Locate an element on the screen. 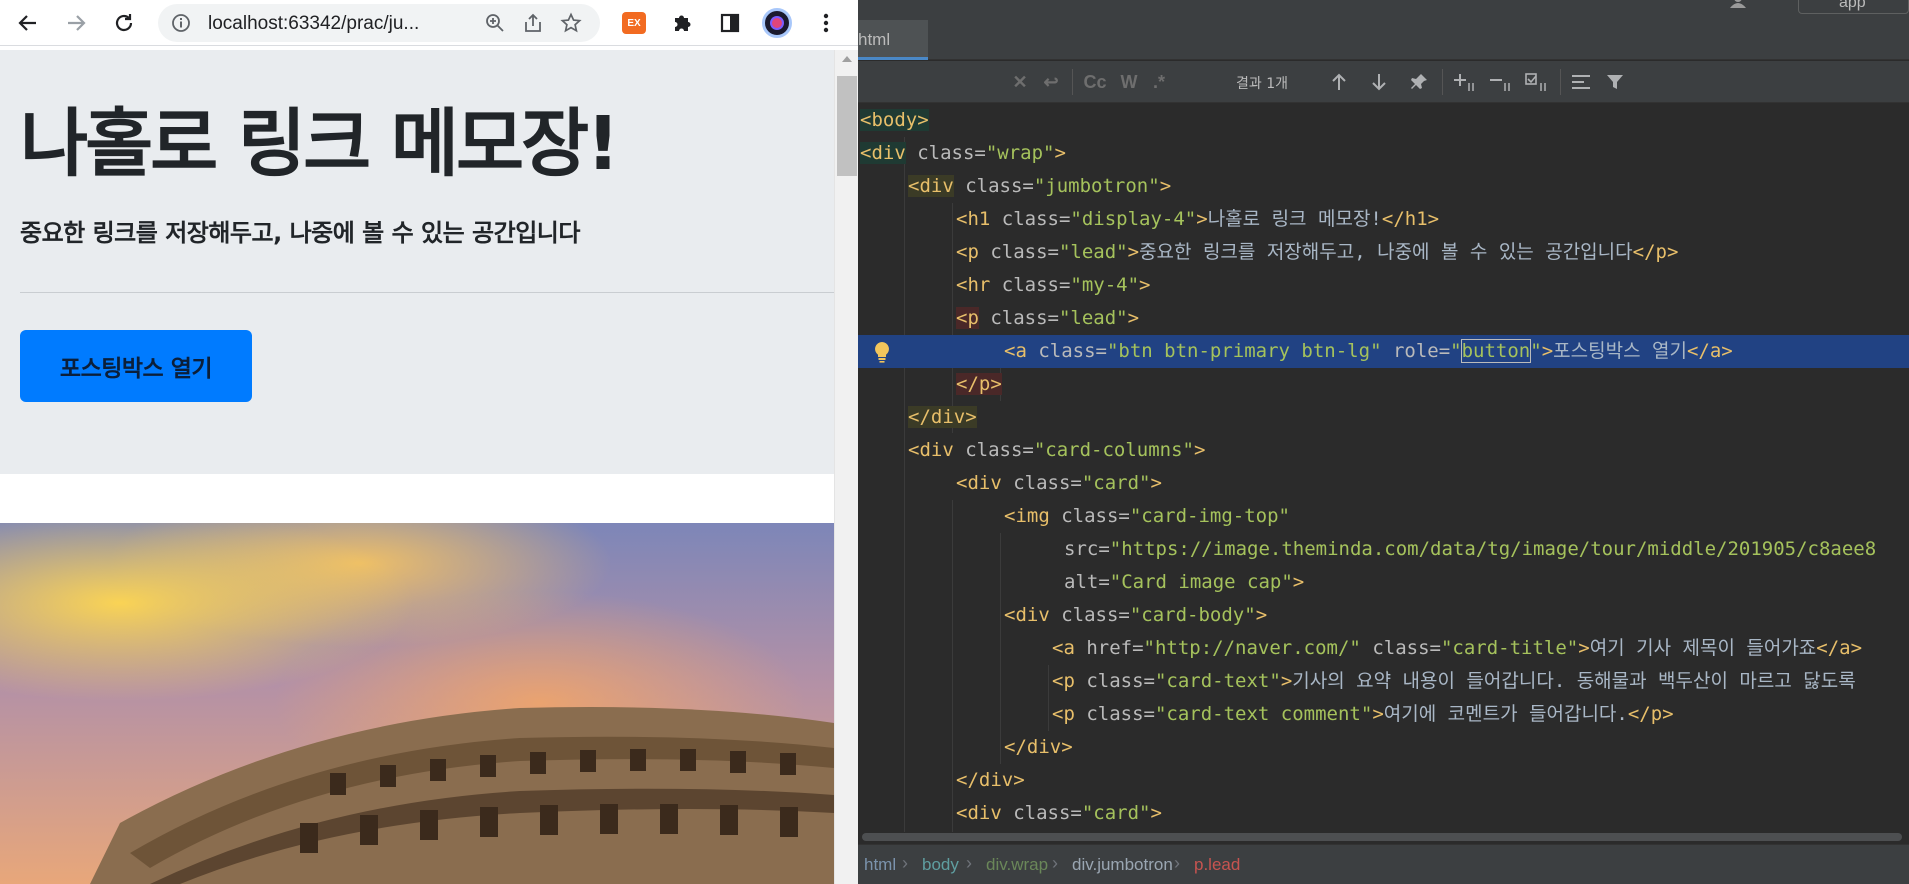  breadcrumb-item: body is located at coordinates (940, 865).